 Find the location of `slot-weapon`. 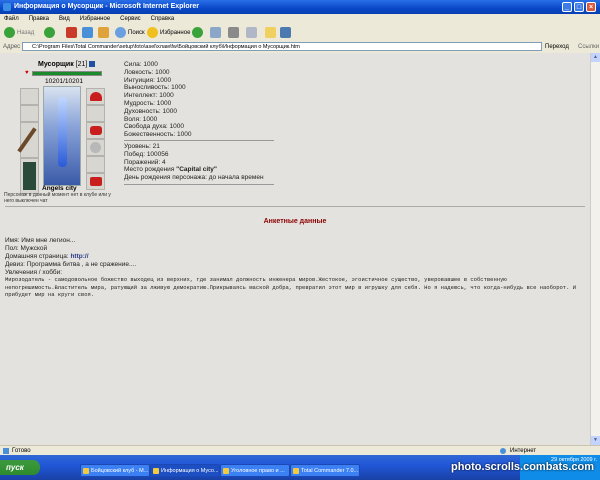

slot-weapon is located at coordinates (28, 140).